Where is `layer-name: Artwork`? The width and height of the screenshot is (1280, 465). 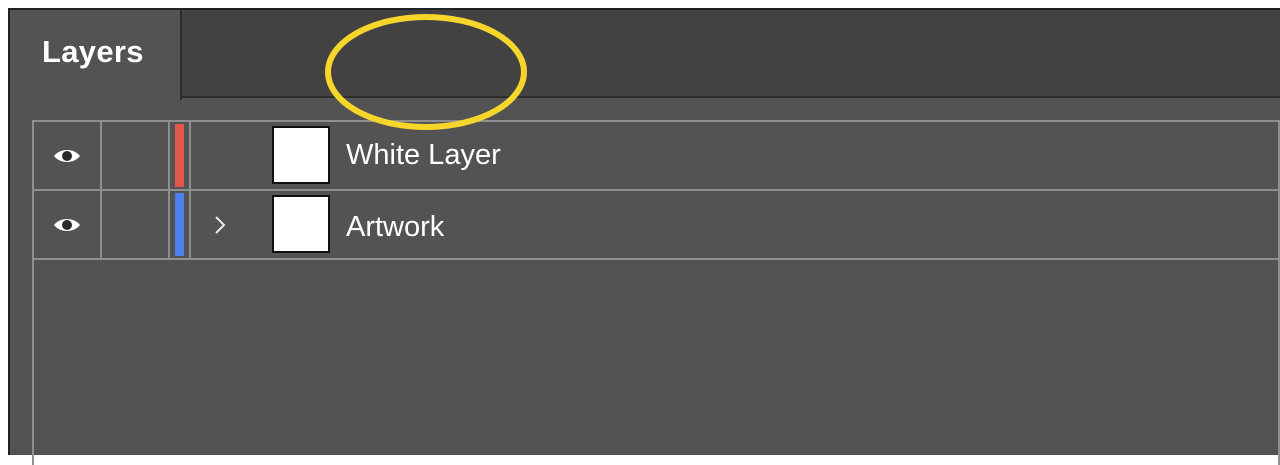 layer-name: Artwork is located at coordinates (395, 224).